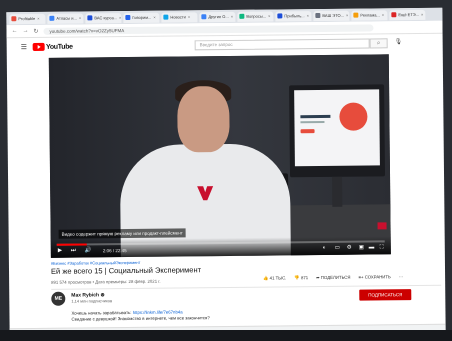 The image size is (452, 341). I want to click on progress-fill, so click(71, 244).